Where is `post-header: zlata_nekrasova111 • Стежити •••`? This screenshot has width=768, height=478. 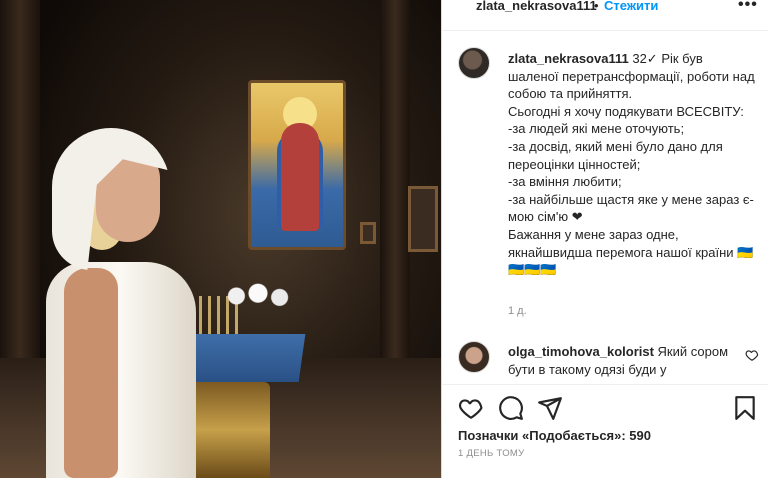 post-header: zlata_nekrasova111 • Стежити ••• is located at coordinates (605, 9).